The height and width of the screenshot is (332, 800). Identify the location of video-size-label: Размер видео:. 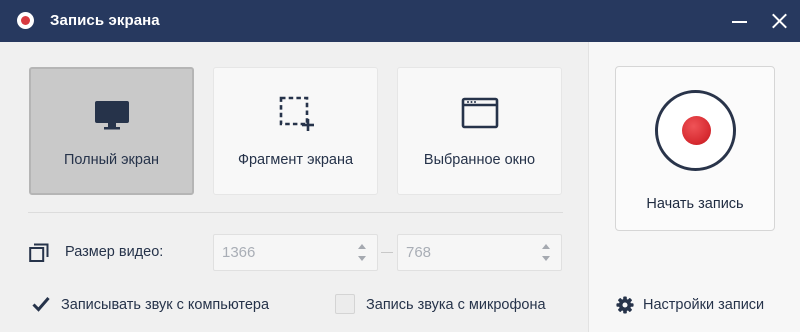
(114, 252).